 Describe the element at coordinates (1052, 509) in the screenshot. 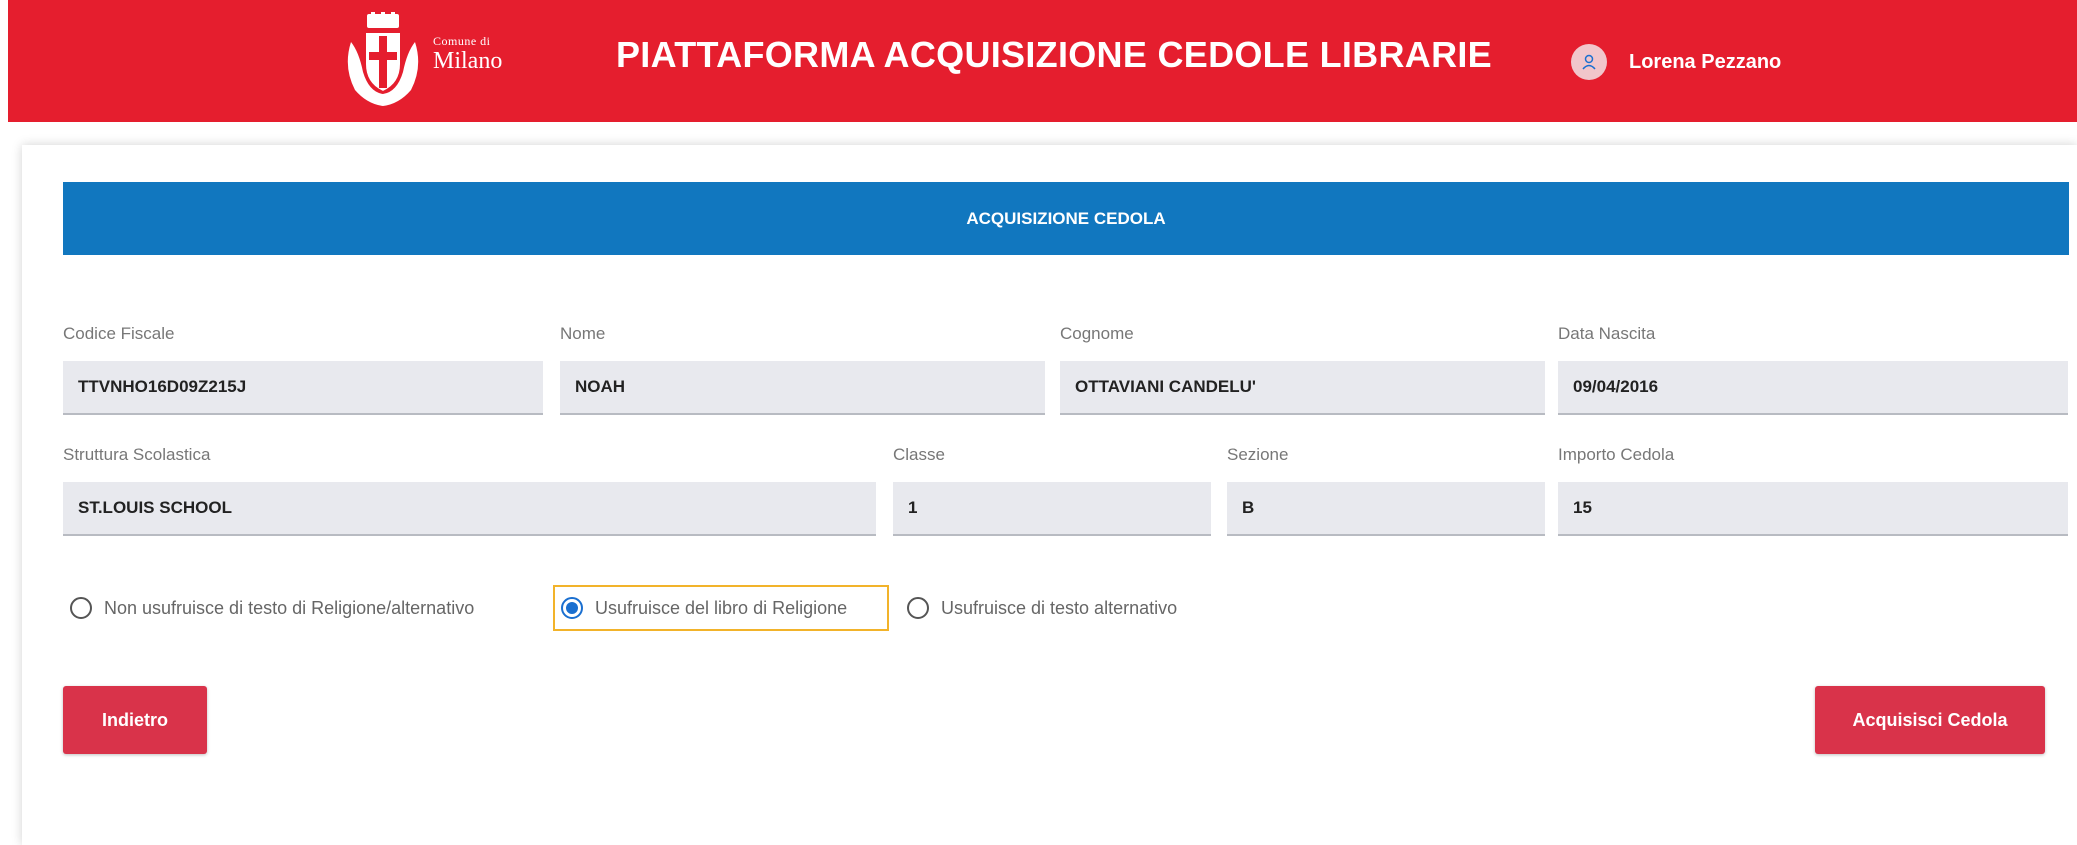

I see `classe-field: 1` at that location.